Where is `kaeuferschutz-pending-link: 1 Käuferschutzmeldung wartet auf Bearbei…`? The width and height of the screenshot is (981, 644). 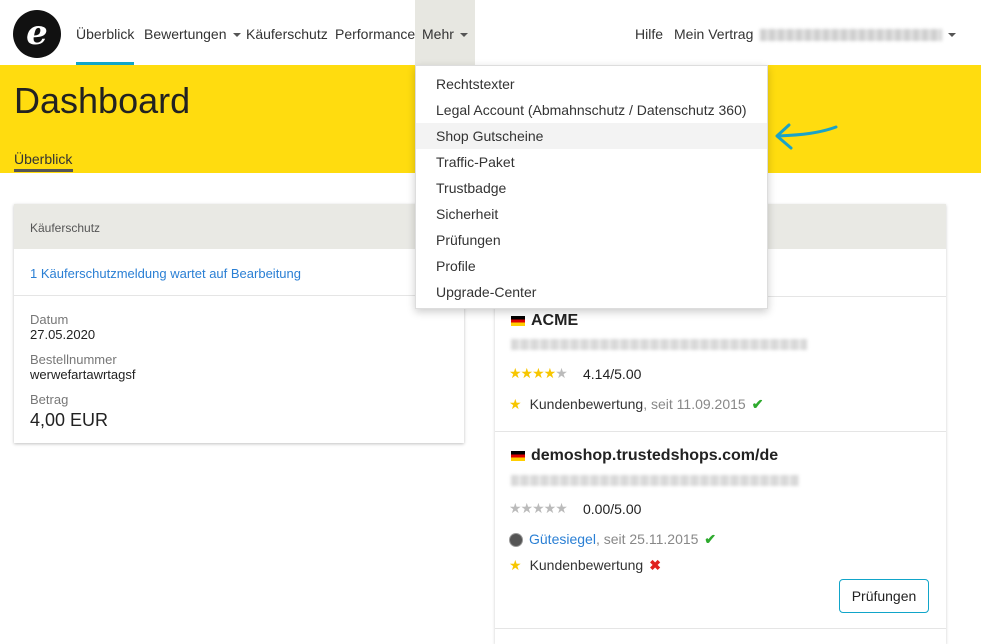
kaeuferschutz-pending-link: 1 Käuferschutzmeldung wartet auf Bearbei… is located at coordinates (165, 273).